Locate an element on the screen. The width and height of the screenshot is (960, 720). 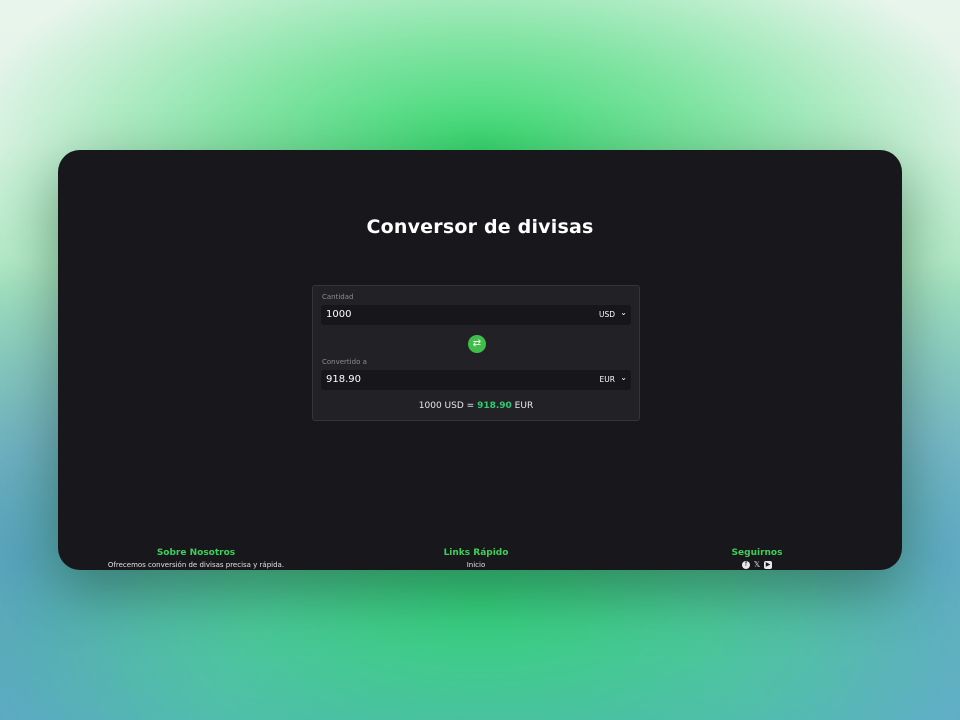
swap-arrows-icon: ⇄ is located at coordinates (477, 343).